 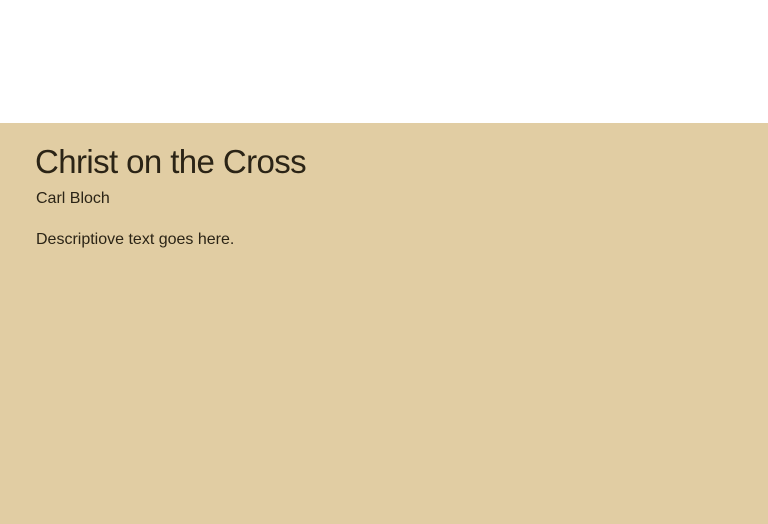 What do you see at coordinates (171, 161) in the screenshot?
I see `artwork-title: Christ on the Cross` at bounding box center [171, 161].